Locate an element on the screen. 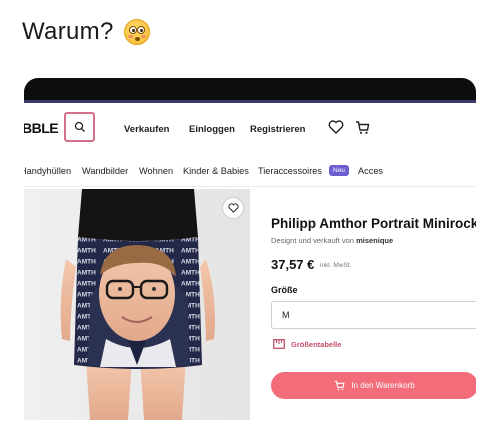  add-to-cart-button: In den Warenkorb is located at coordinates (373, 385).